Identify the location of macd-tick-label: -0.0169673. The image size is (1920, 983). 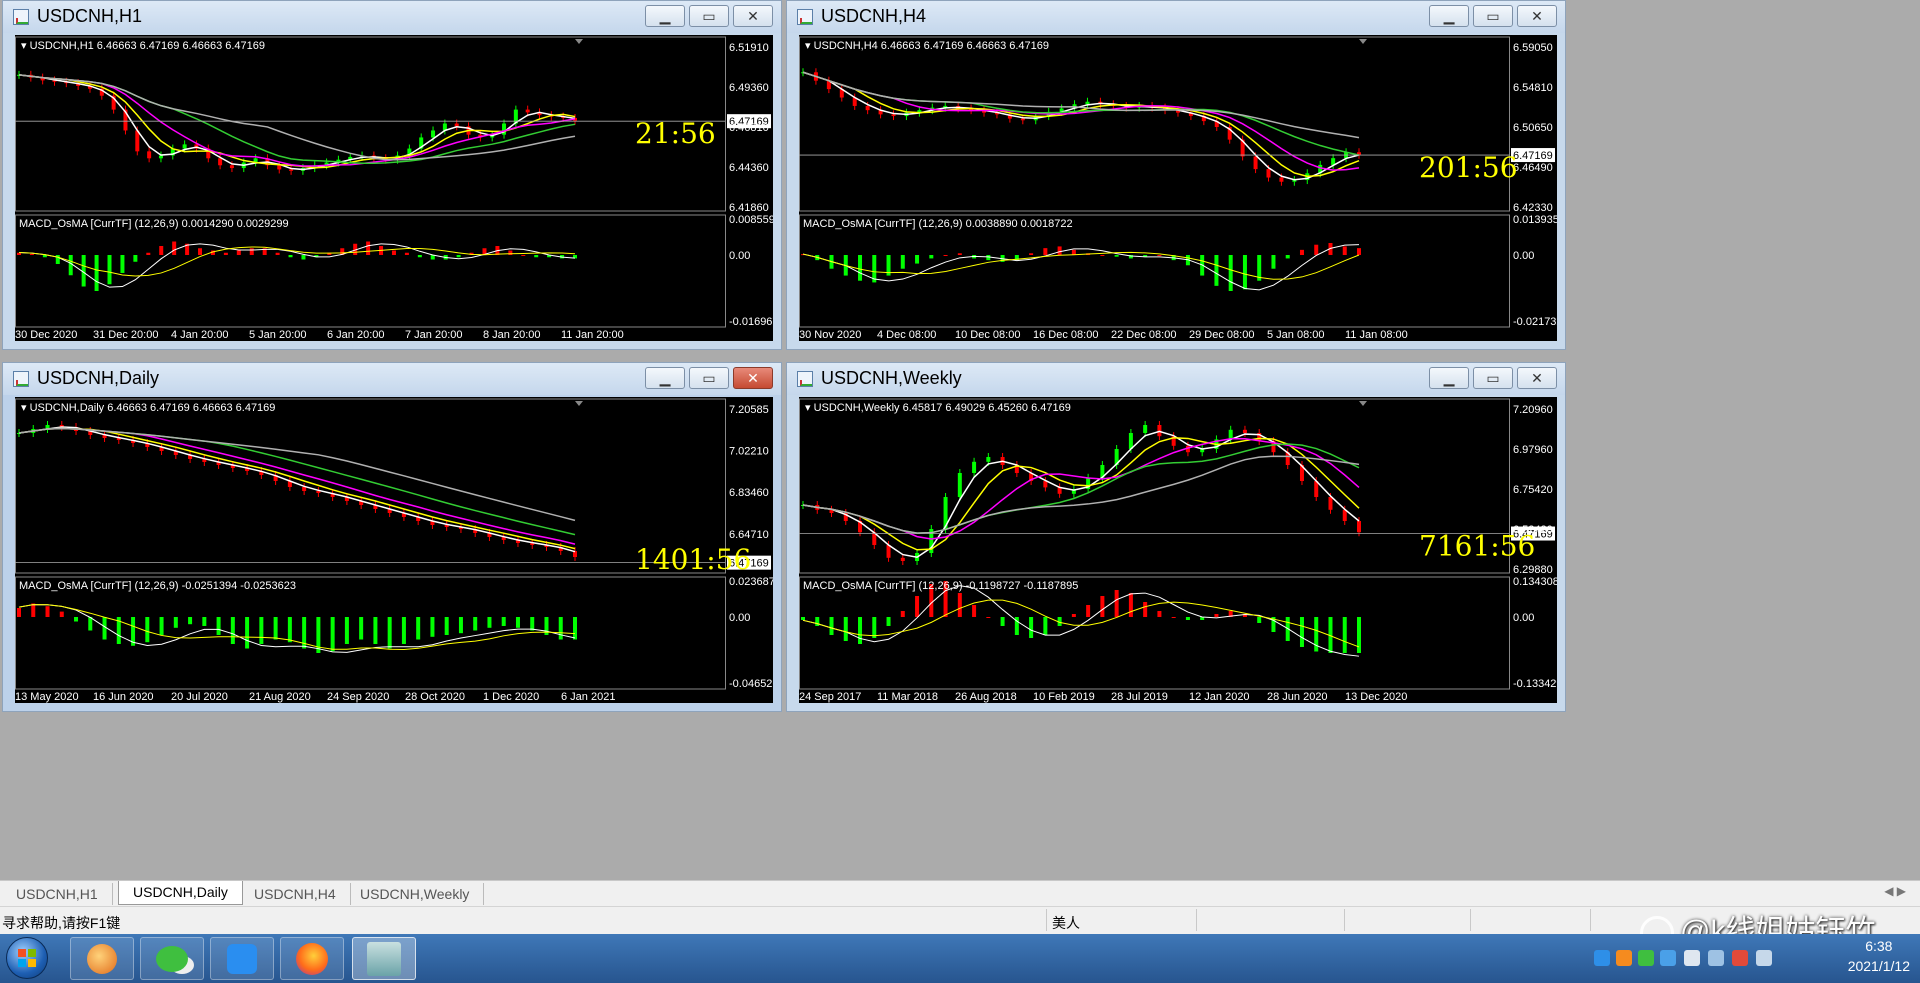
(751, 322).